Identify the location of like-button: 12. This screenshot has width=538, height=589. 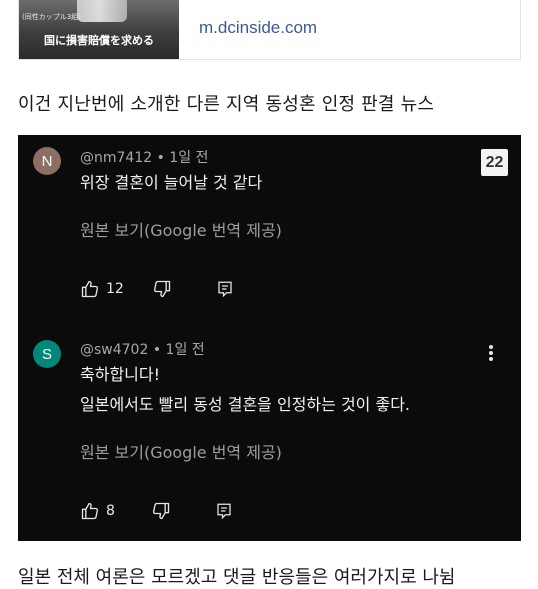
(102, 289).